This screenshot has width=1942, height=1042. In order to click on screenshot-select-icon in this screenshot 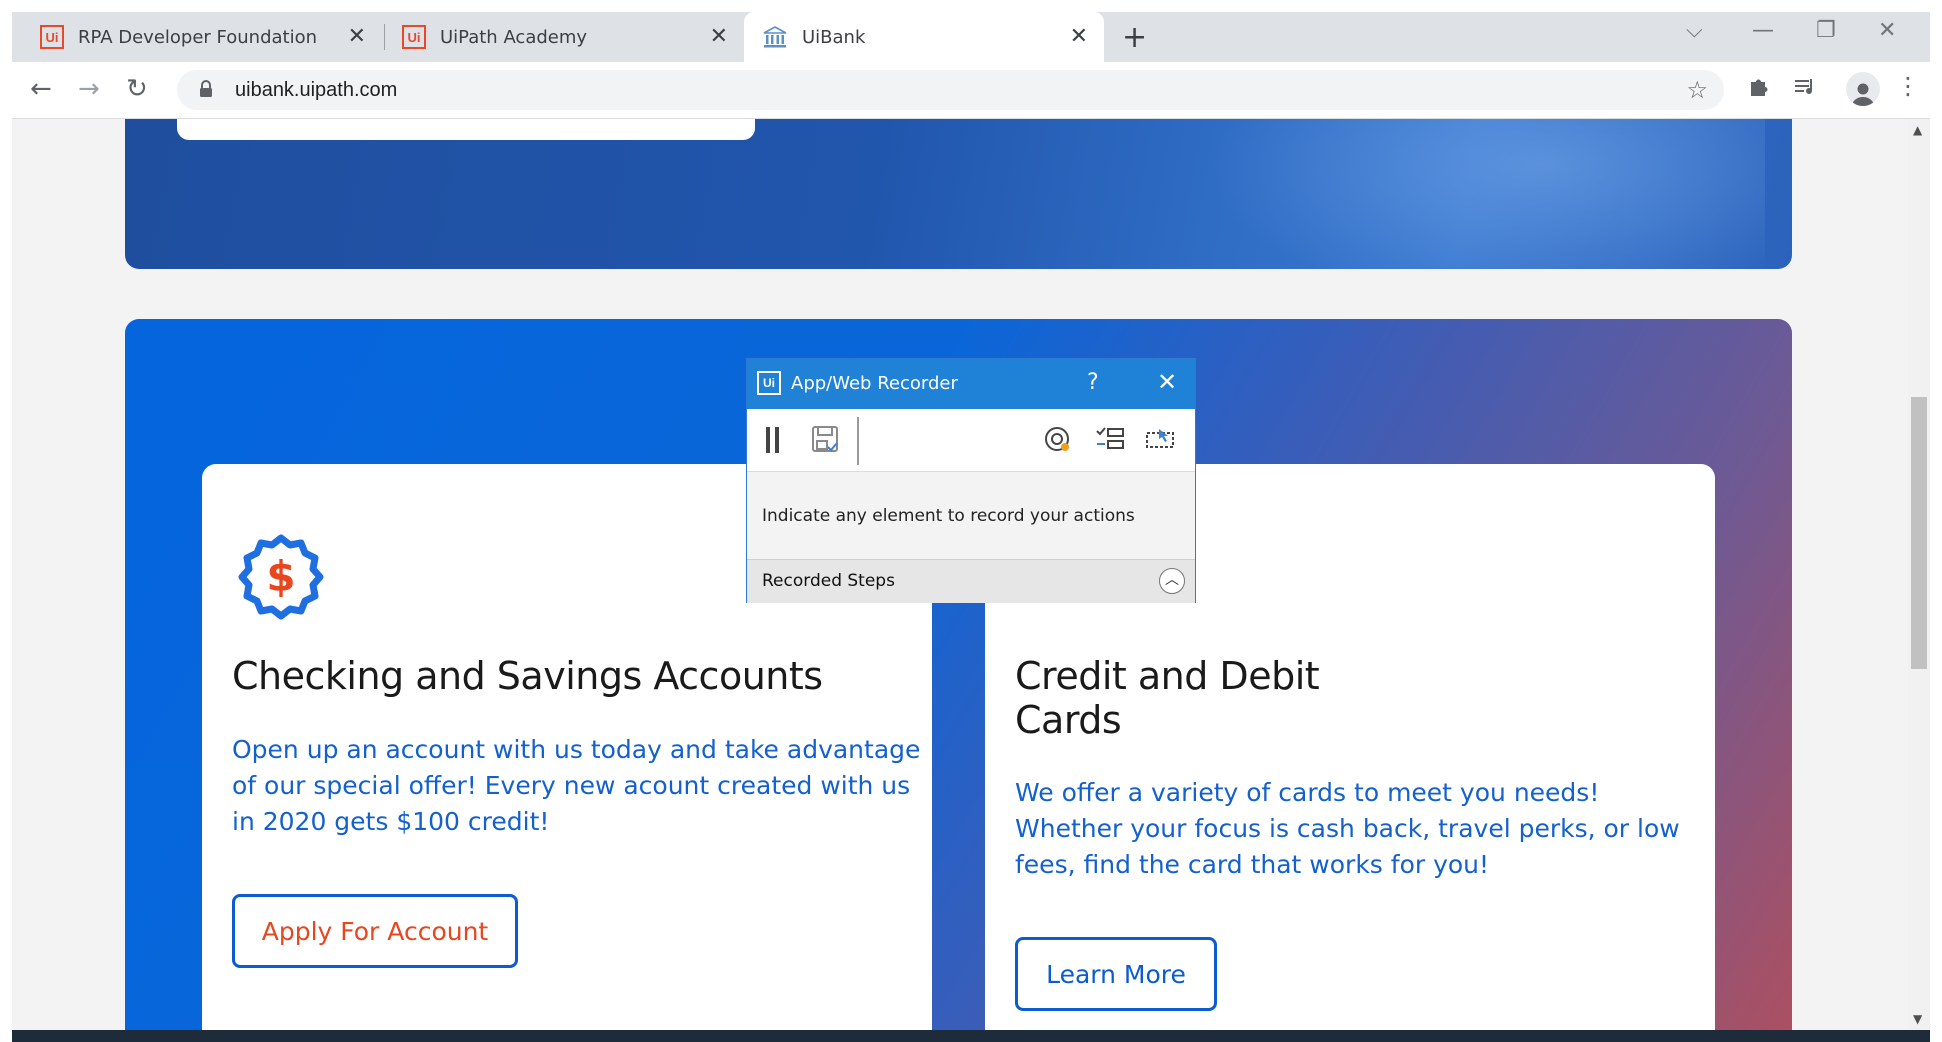, I will do `click(1161, 440)`.